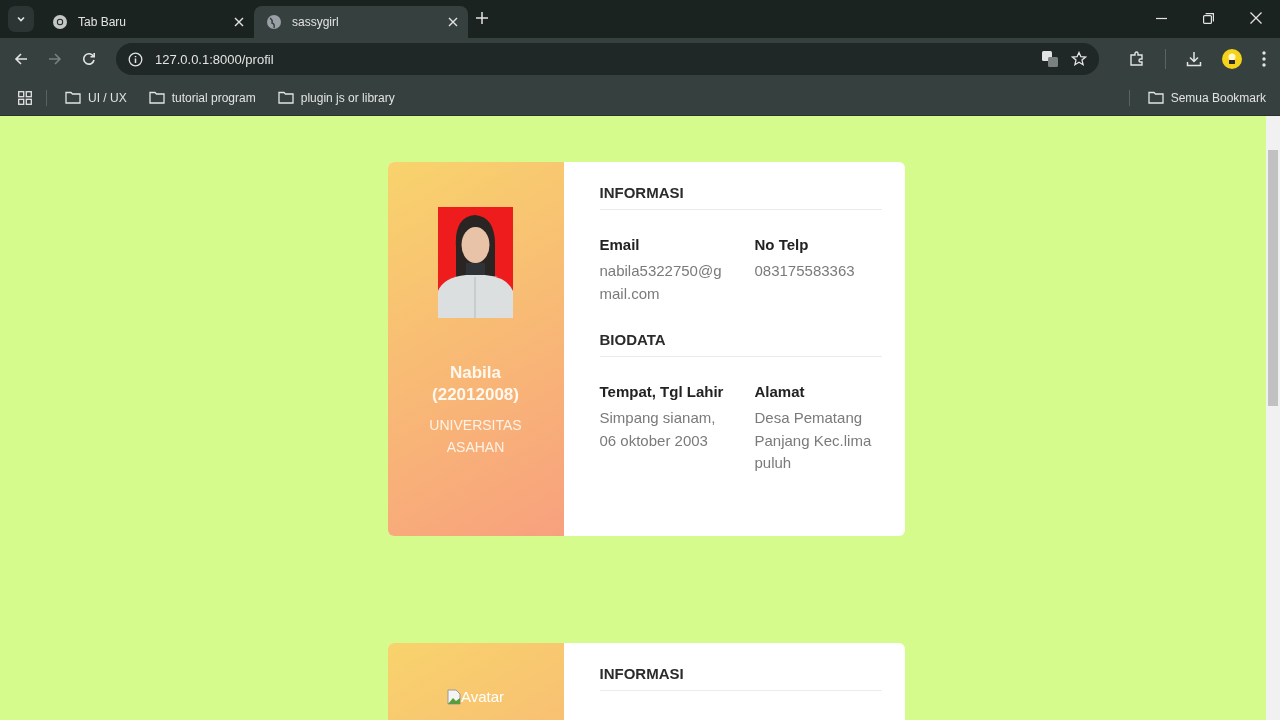 The height and width of the screenshot is (720, 1280). What do you see at coordinates (620, 244) in the screenshot?
I see `field-label: Email` at bounding box center [620, 244].